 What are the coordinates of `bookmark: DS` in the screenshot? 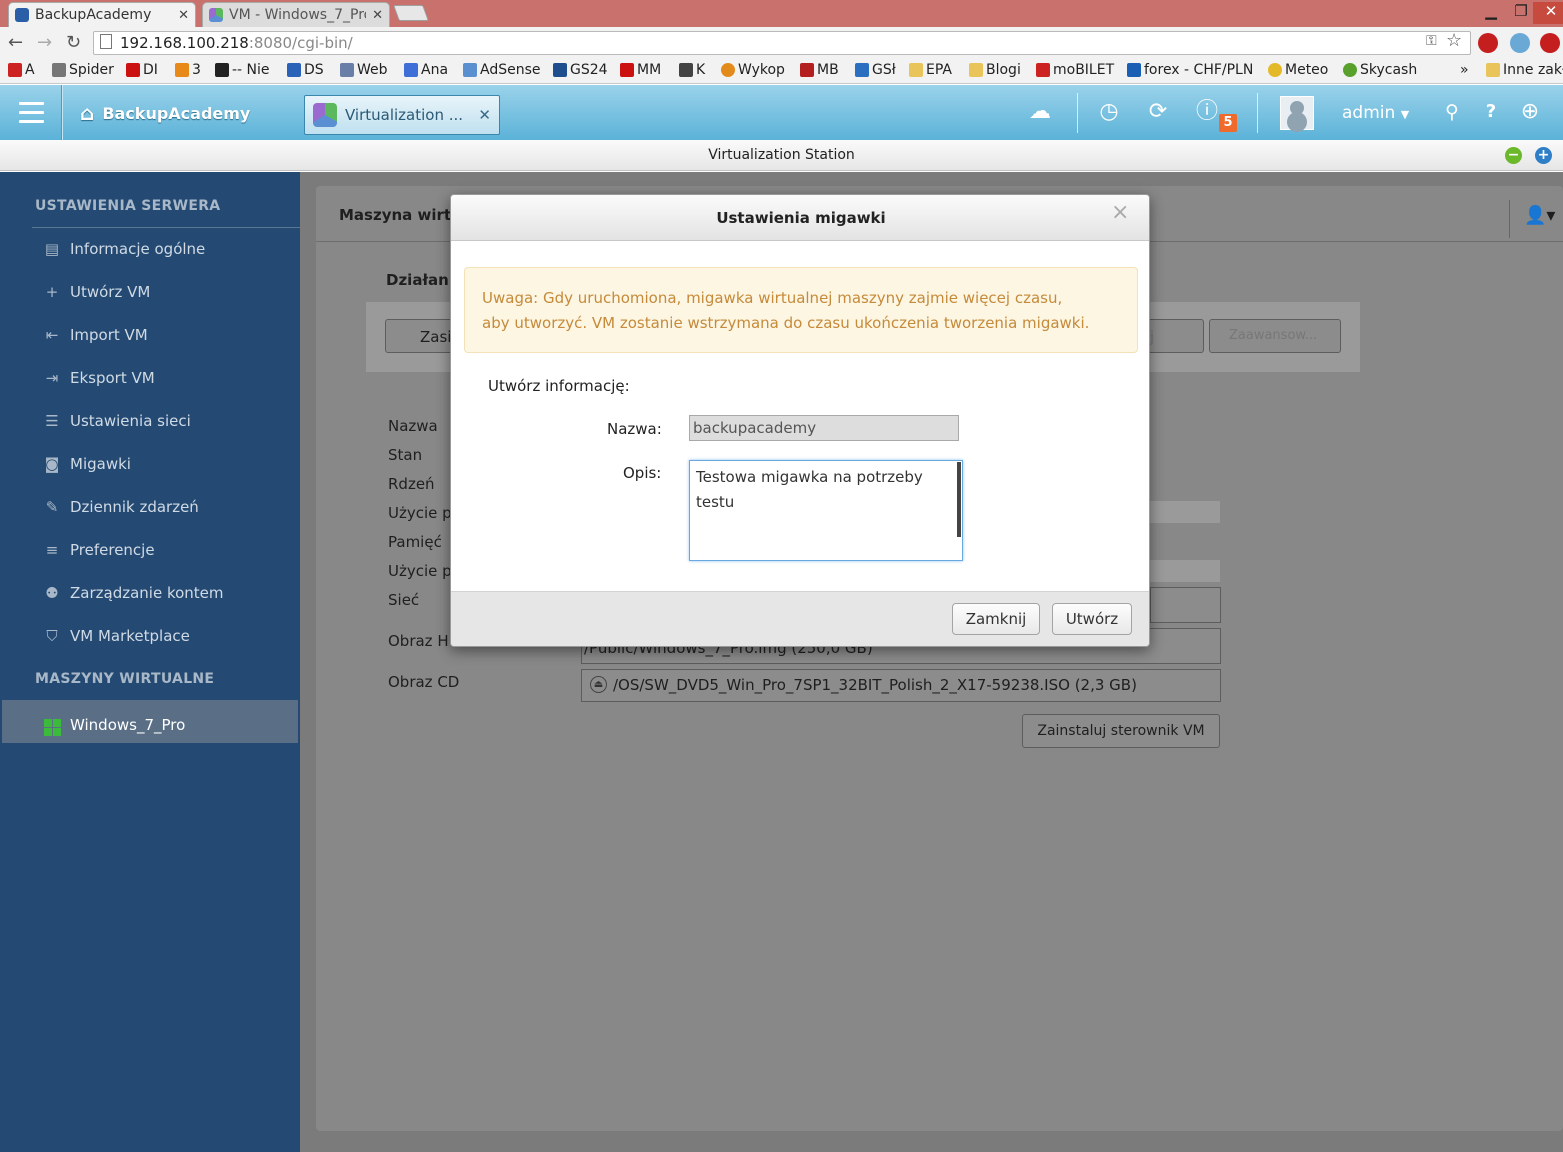 It's located at (305, 70).